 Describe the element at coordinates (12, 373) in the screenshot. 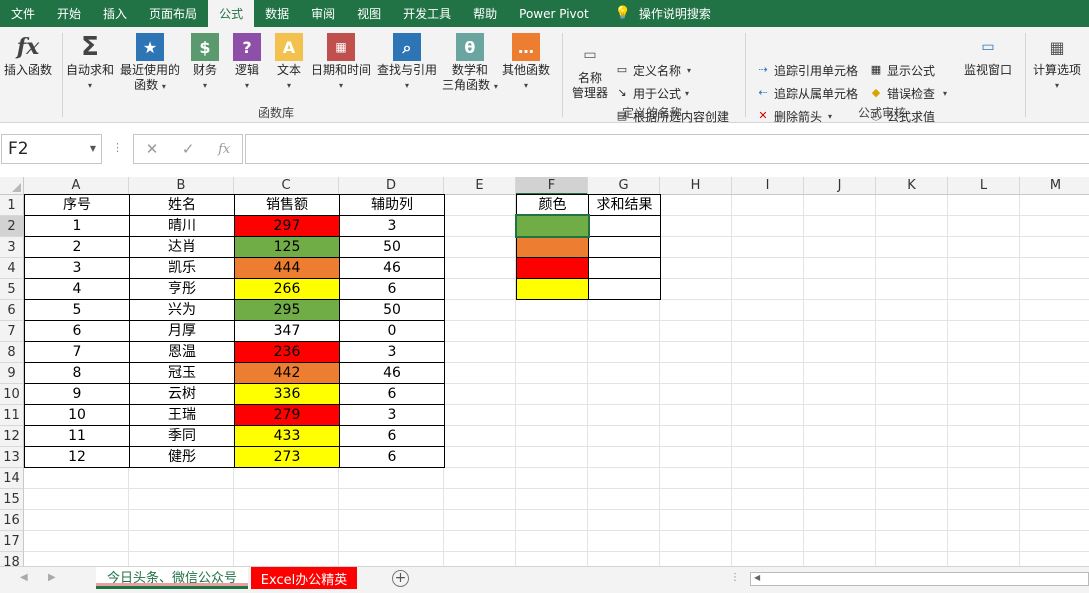

I see `row-header-9: 9` at that location.